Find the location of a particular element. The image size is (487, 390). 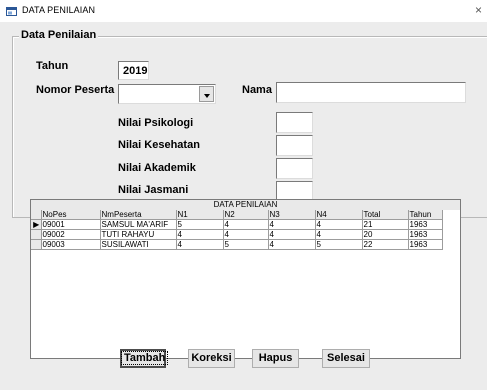

grid-header-row: NoPes NmPeserta N1 N2 N3 N4 Total Tahun is located at coordinates (237, 215).